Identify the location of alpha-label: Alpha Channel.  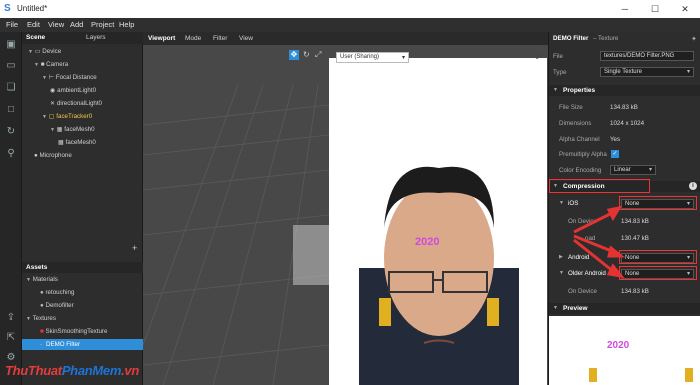
(579, 139).